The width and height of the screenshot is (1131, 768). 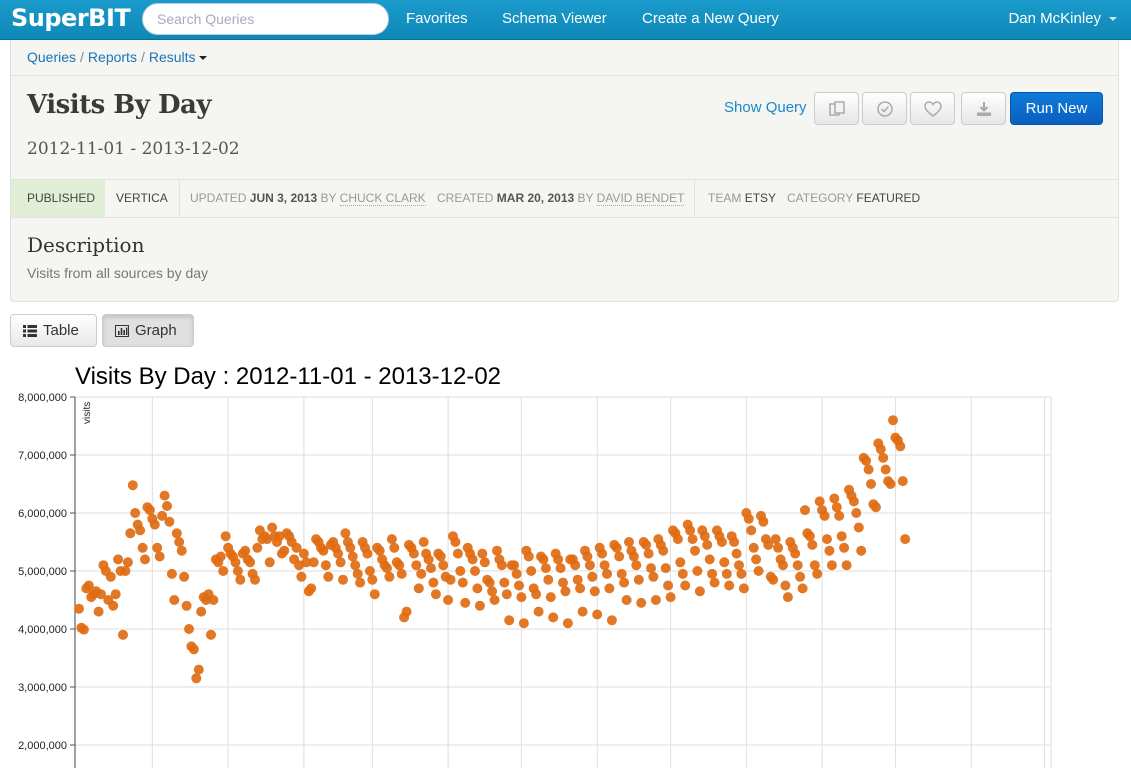 What do you see at coordinates (118, 273) in the screenshot?
I see `description-text: Visits from all sources by day` at bounding box center [118, 273].